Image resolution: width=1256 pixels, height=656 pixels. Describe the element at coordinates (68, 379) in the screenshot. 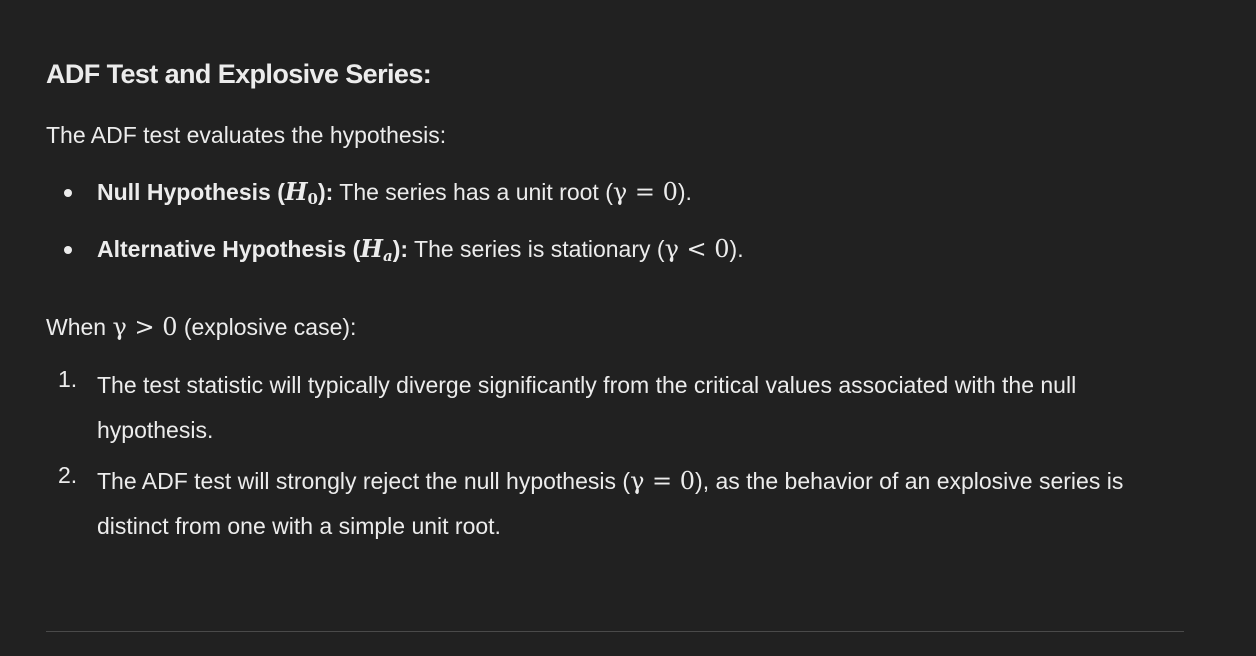

I see `list-number: 1.` at that location.